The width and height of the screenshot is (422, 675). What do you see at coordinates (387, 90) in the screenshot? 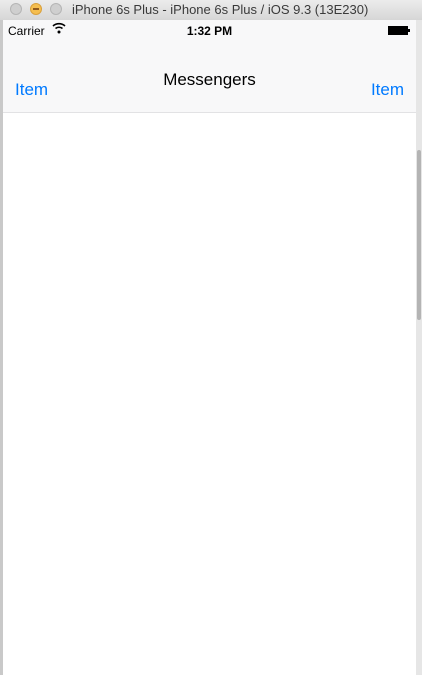
I see `right-bar-button: Item` at bounding box center [387, 90].